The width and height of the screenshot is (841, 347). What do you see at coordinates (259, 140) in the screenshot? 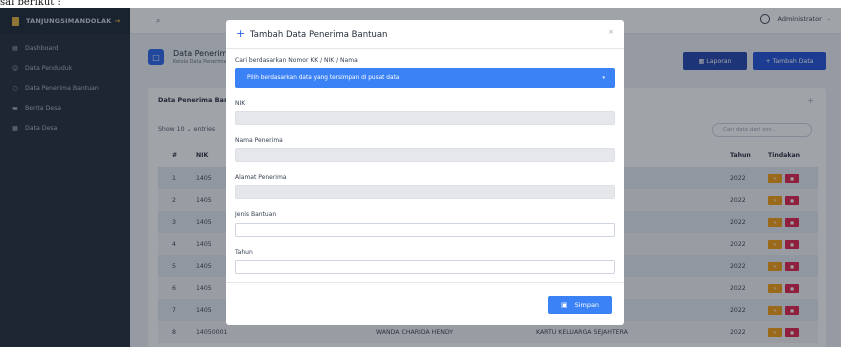
I see `nama-label: Nama Penerima` at bounding box center [259, 140].